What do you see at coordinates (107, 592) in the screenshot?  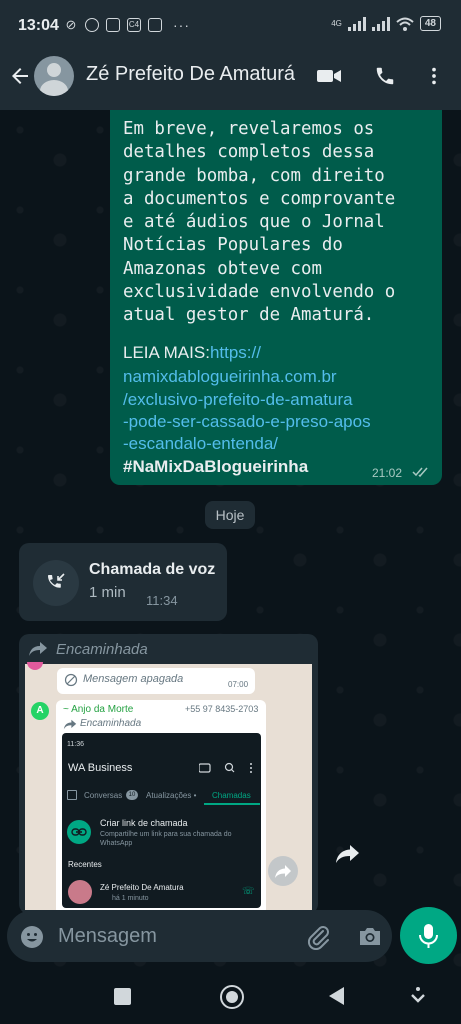 I see `call-duration: 1 min` at bounding box center [107, 592].